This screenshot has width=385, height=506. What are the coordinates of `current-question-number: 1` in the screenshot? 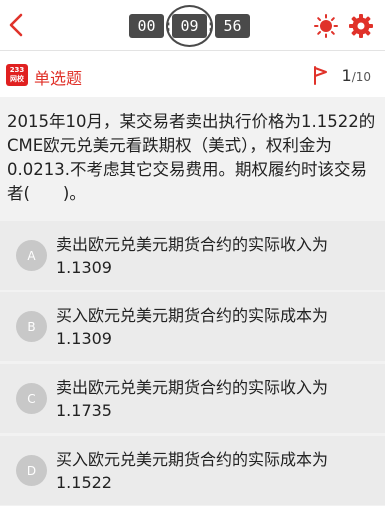 It's located at (346, 75).